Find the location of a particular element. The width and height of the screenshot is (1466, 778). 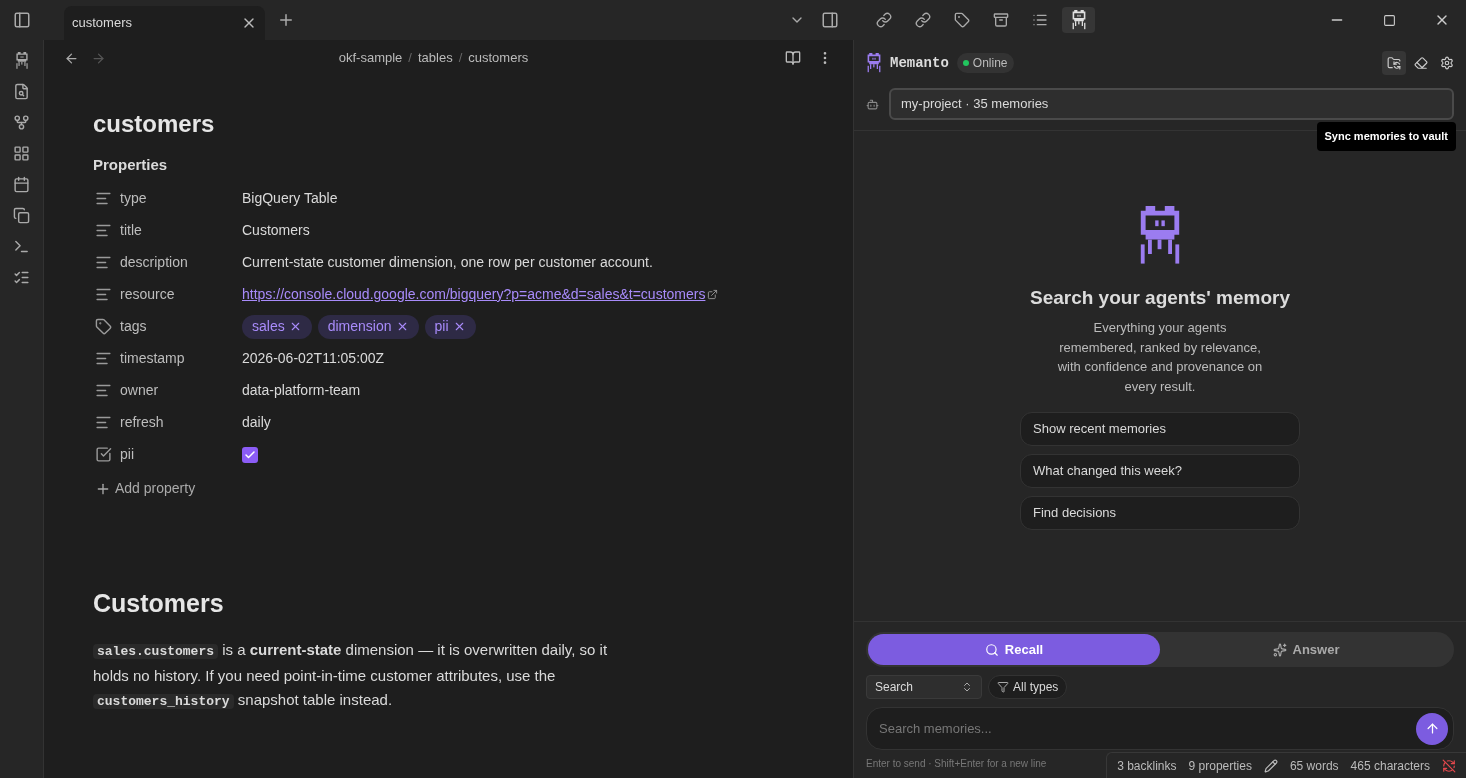

search-mode-select: Search is located at coordinates (924, 687).